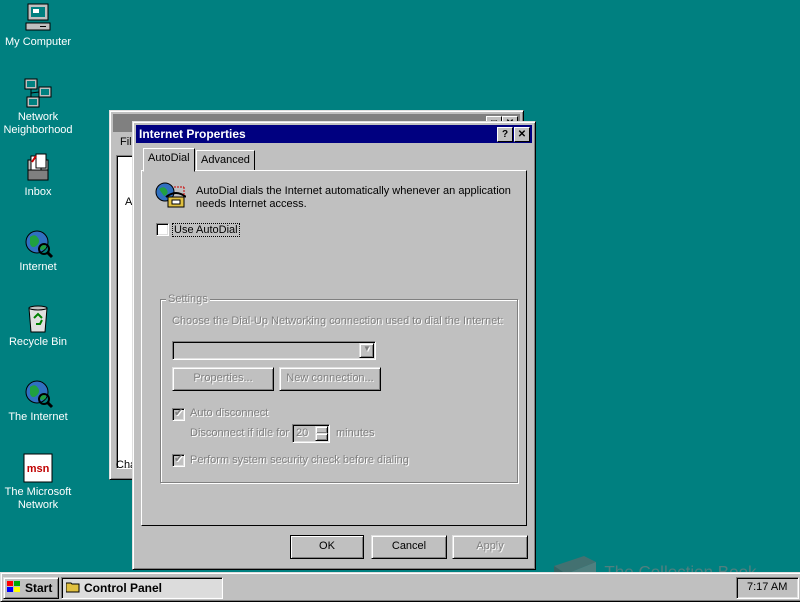 Image resolution: width=800 pixels, height=602 pixels. What do you see at coordinates (192, 134) in the screenshot?
I see `dialog-title: Internet Properties` at bounding box center [192, 134].